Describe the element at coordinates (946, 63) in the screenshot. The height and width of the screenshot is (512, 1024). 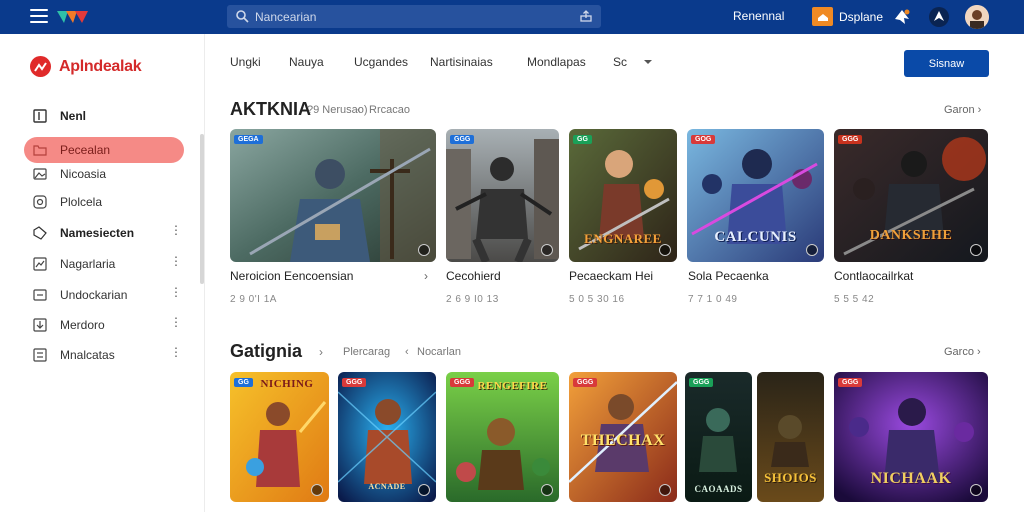
I see `cta-button: Sisnaw` at that location.